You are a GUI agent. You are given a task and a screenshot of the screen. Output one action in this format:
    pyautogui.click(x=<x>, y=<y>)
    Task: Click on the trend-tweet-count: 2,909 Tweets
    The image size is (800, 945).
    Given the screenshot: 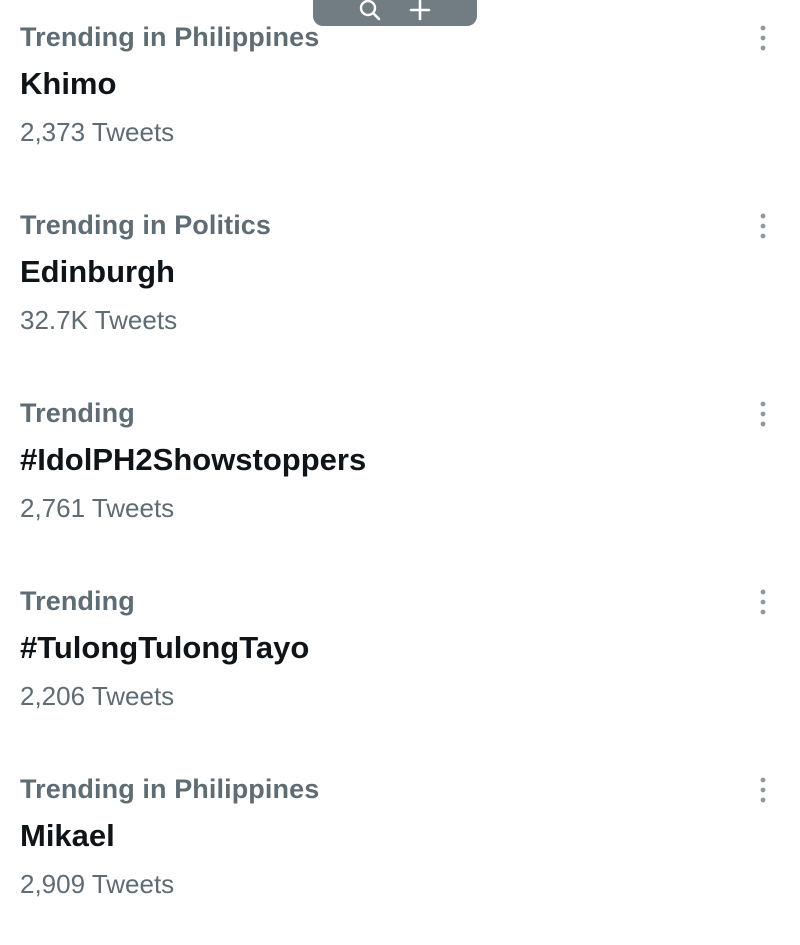 What is the action you would take?
    pyautogui.click(x=97, y=884)
    